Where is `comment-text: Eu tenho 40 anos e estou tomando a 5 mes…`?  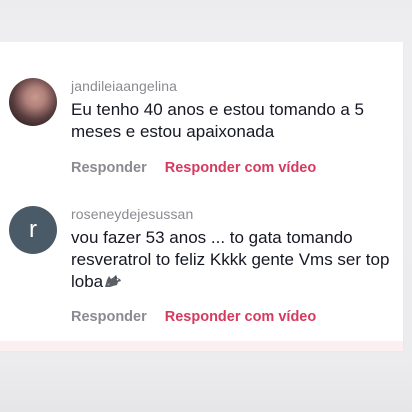
comment-text: Eu tenho 40 anos e estou tomando a 5 mes… is located at coordinates (218, 120).